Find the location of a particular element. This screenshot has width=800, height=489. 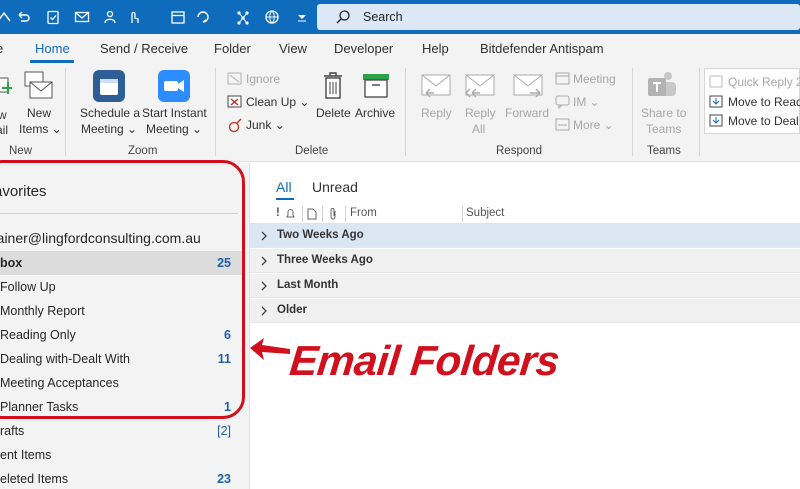

schedule-meeting-label-2: Meeting ⌄ is located at coordinates (109, 129).